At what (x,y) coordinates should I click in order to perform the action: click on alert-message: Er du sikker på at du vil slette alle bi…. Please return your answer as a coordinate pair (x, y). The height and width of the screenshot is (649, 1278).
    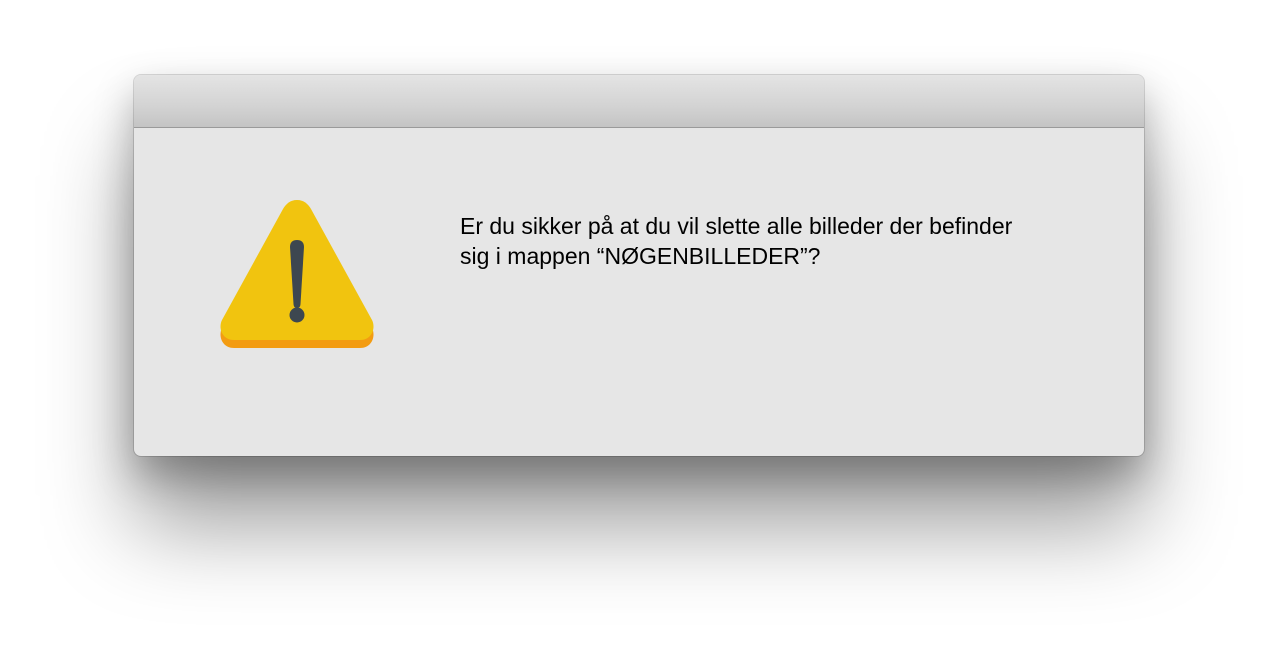
    Looking at the image, I should click on (736, 241).